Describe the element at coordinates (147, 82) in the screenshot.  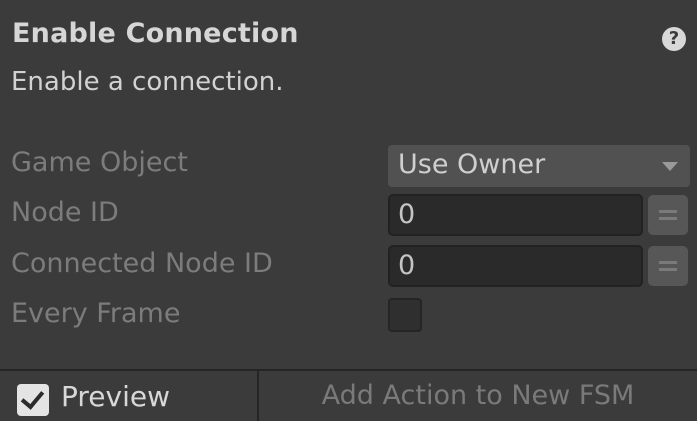
I see `action-description: Enable a connection.` at that location.